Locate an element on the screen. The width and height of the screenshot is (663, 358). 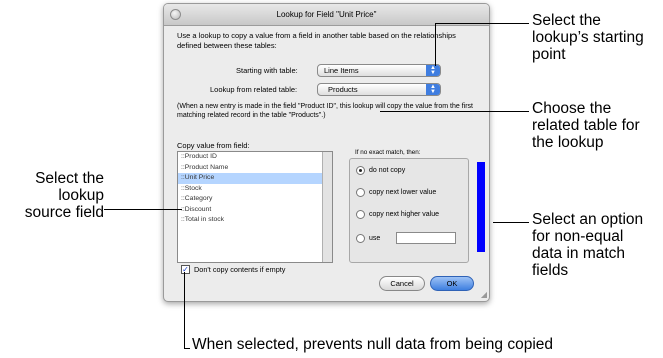
list-item-selected: ::Unit Price is located at coordinates (255, 178).